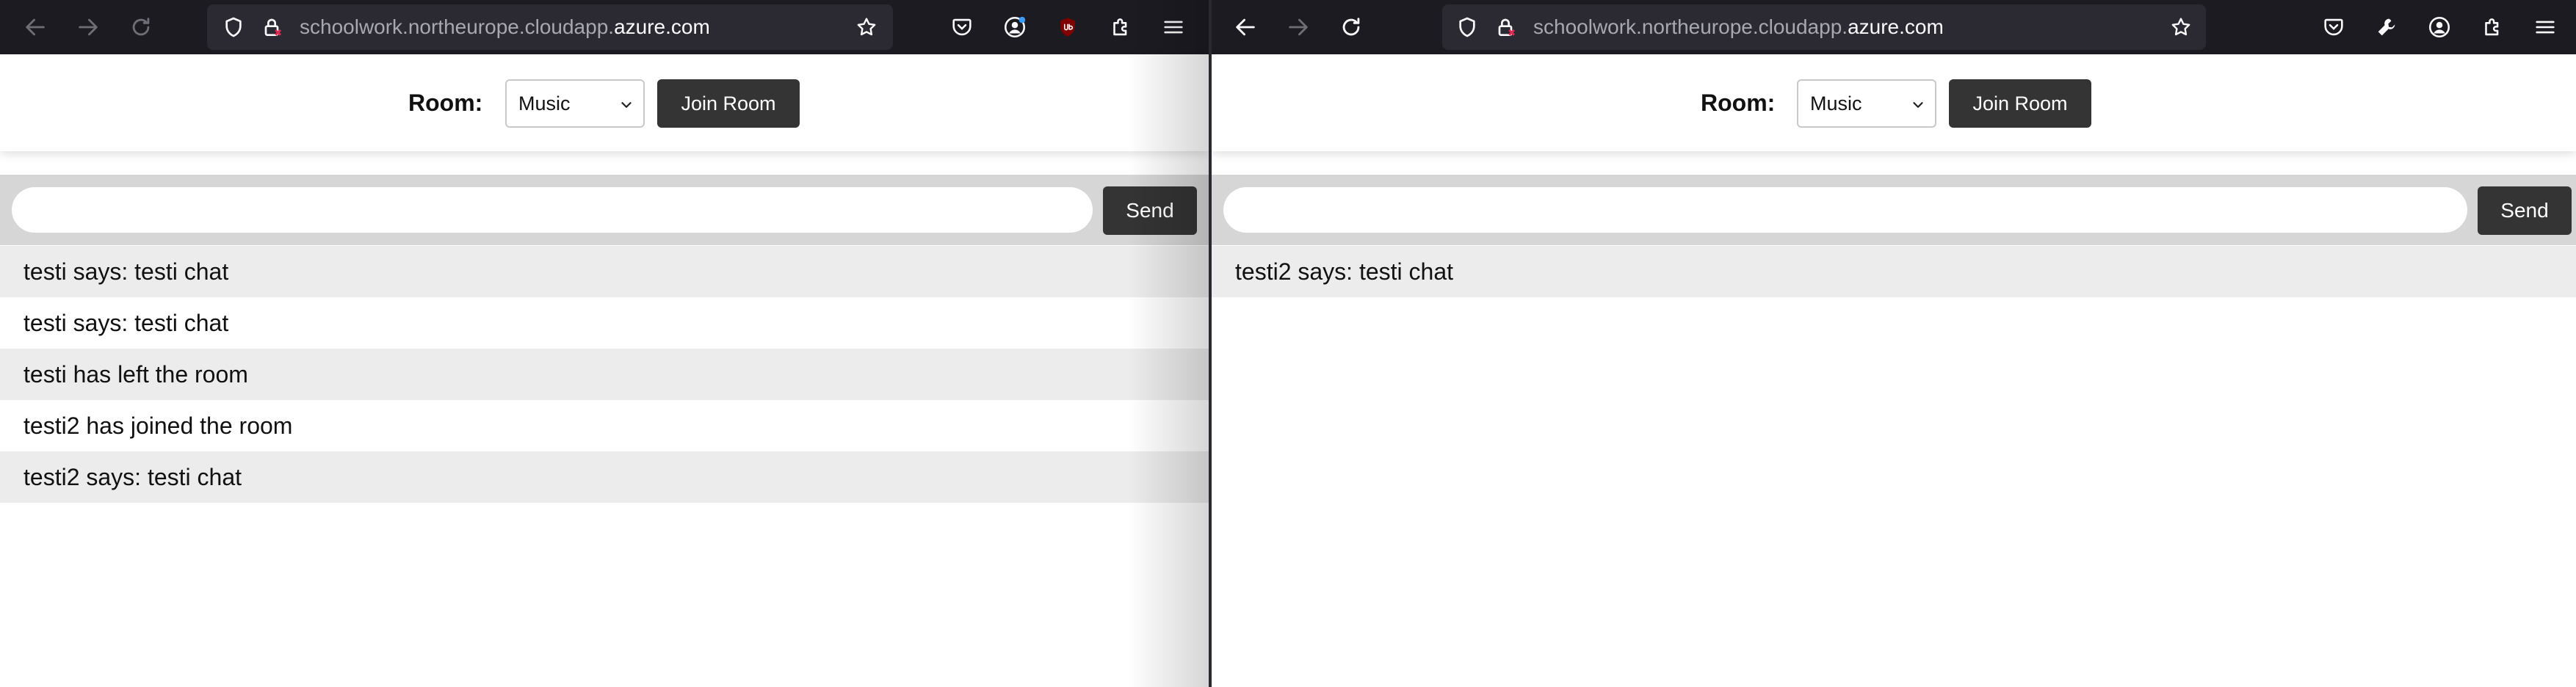 The height and width of the screenshot is (687, 2576). I want to click on message-item: testi has left the room, so click(604, 374).